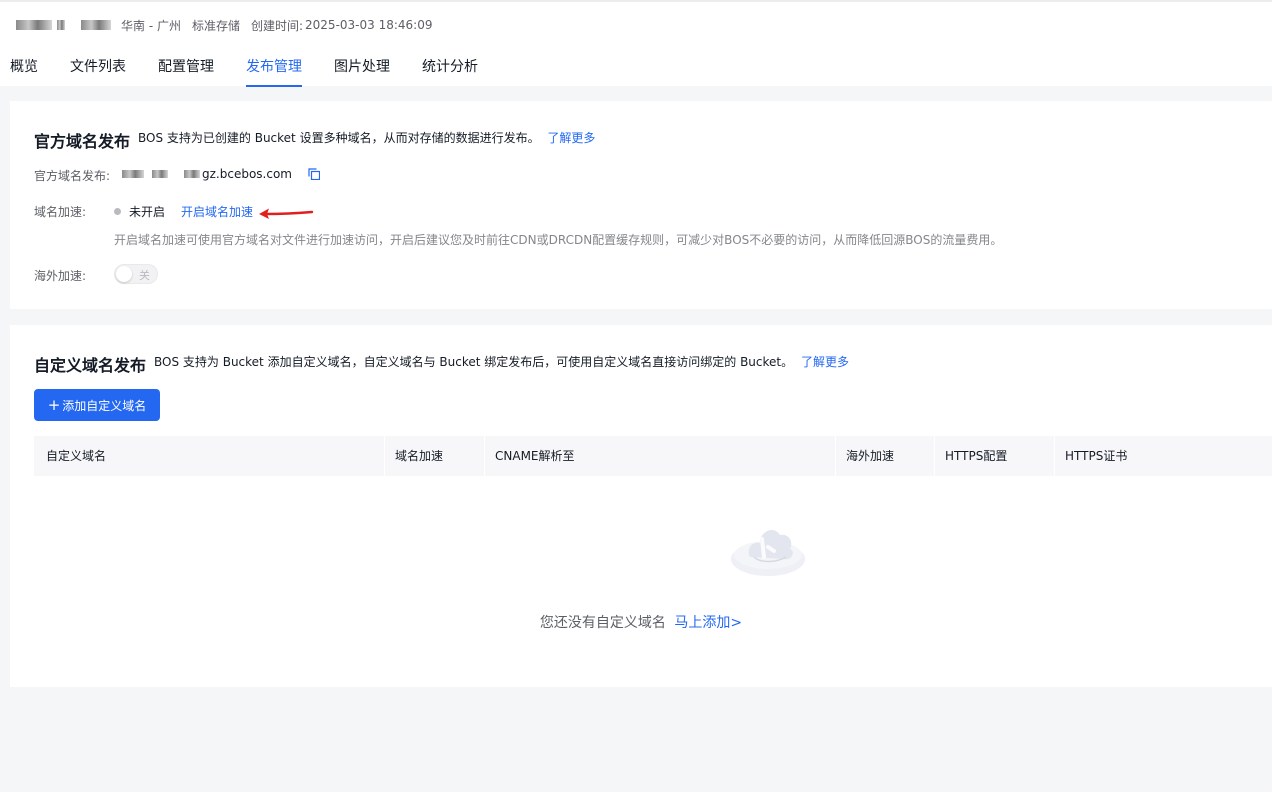 This screenshot has height=792, width=1272. I want to click on overseas-accel-switch: 关, so click(136, 274).